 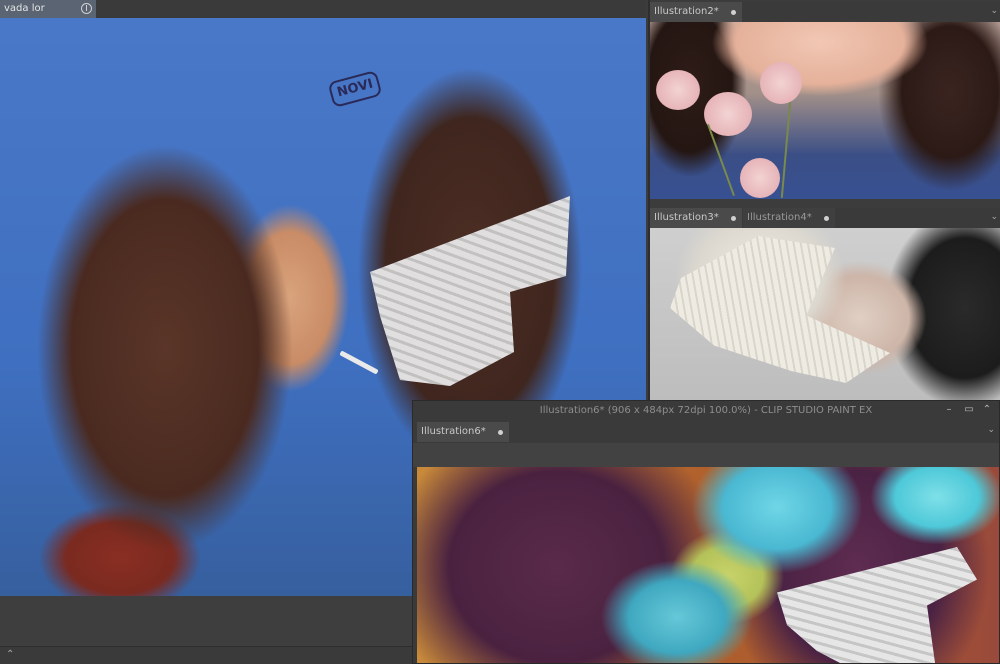 I want to click on tab-illustration6: Illustration6*, so click(x=463, y=432).